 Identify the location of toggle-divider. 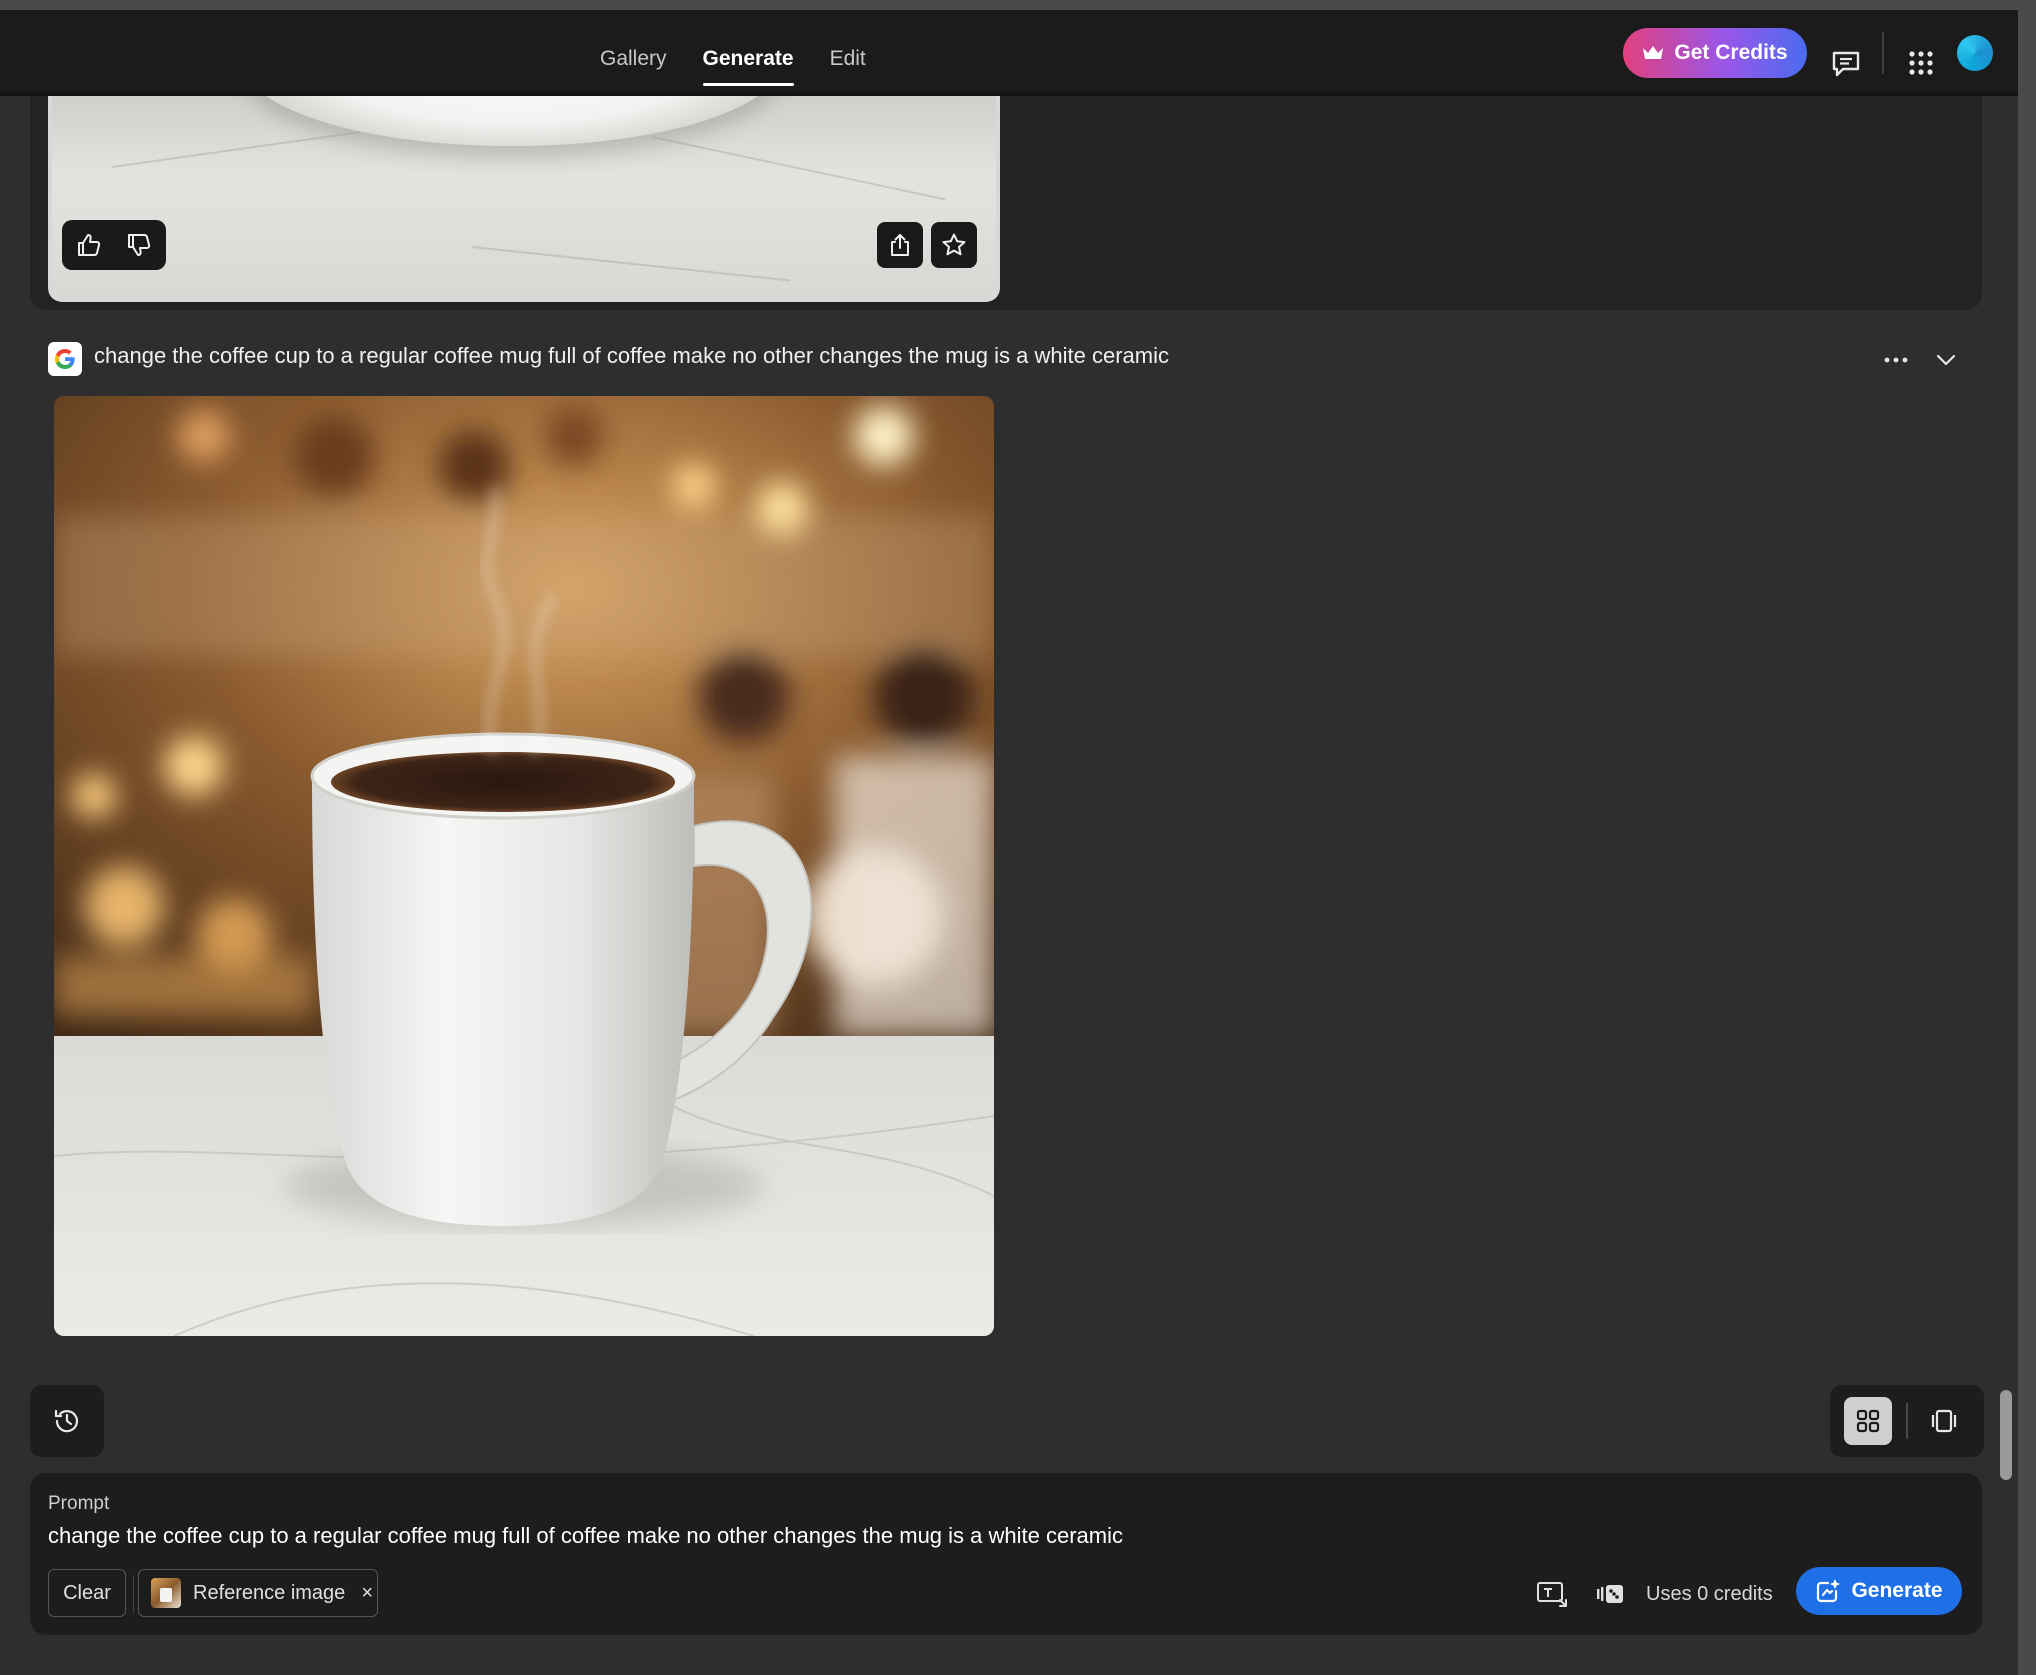
(1907, 1421).